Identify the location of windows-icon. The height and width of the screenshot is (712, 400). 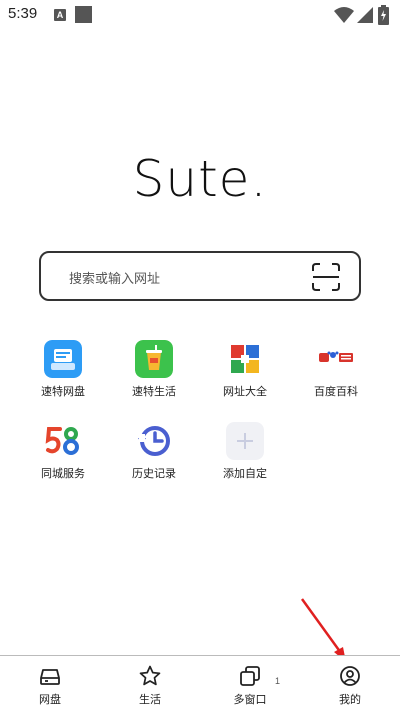
(250, 676).